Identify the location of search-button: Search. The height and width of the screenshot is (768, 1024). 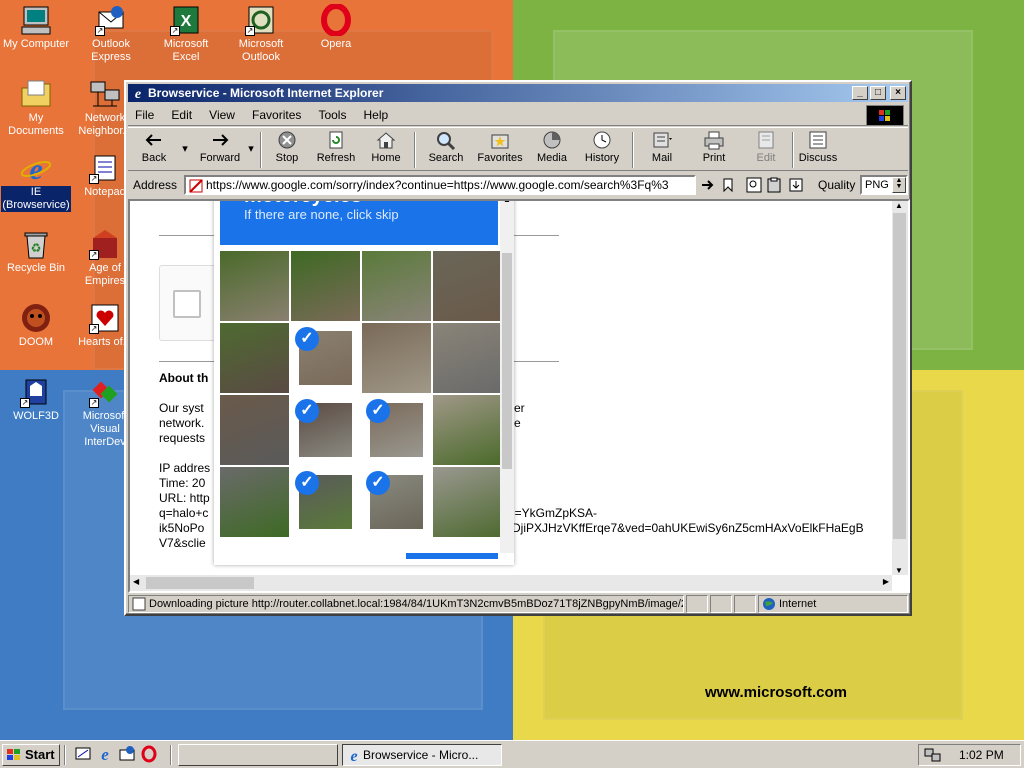
(446, 147).